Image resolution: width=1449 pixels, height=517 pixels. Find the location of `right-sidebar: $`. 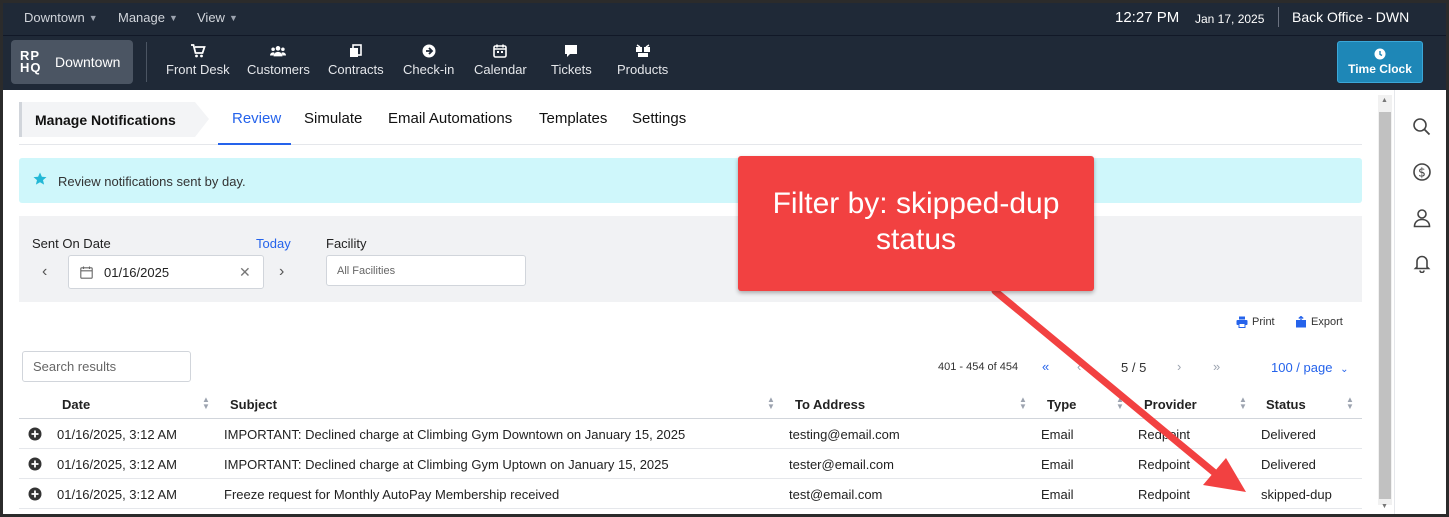

right-sidebar: $ is located at coordinates (1421, 303).